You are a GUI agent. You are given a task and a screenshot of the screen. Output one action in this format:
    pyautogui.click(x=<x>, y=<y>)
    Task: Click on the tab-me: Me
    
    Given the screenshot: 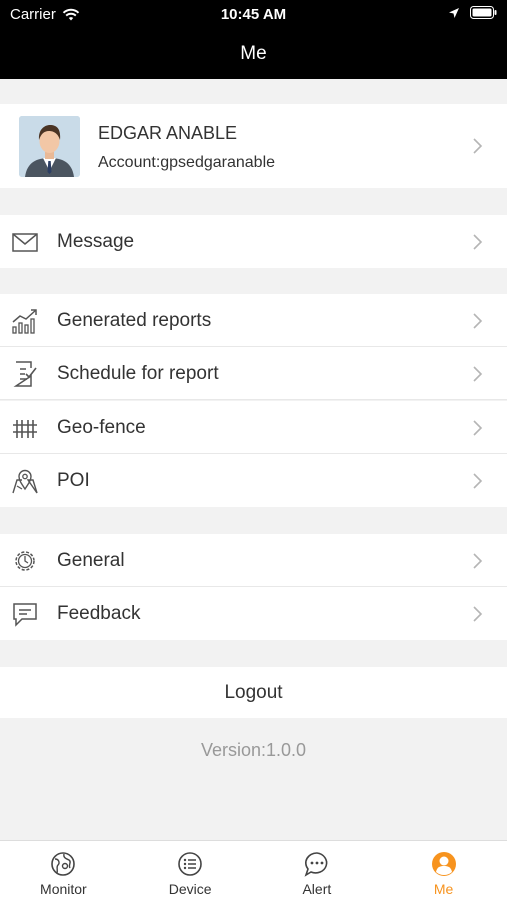 What is the action you would take?
    pyautogui.click(x=443, y=870)
    